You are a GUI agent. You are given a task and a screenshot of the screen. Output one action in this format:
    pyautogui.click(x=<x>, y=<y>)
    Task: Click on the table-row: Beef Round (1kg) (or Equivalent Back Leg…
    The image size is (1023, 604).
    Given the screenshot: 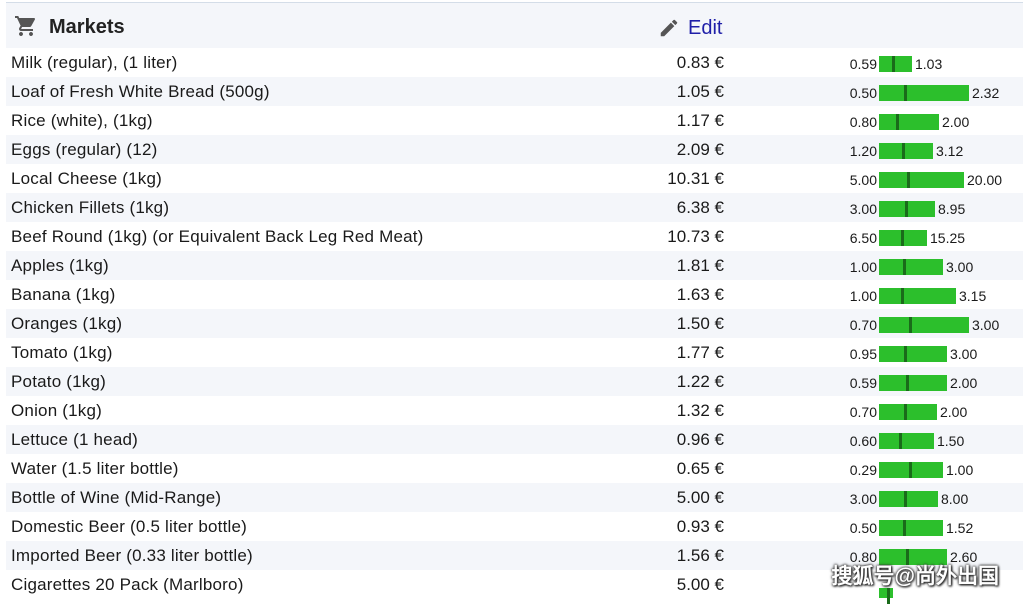 What is the action you would take?
    pyautogui.click(x=514, y=236)
    